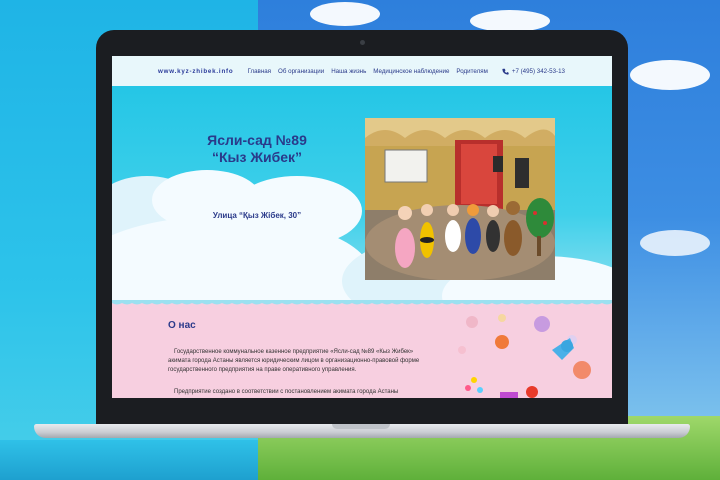  Describe the element at coordinates (460, 199) in the screenshot. I see `hero-photo` at that location.